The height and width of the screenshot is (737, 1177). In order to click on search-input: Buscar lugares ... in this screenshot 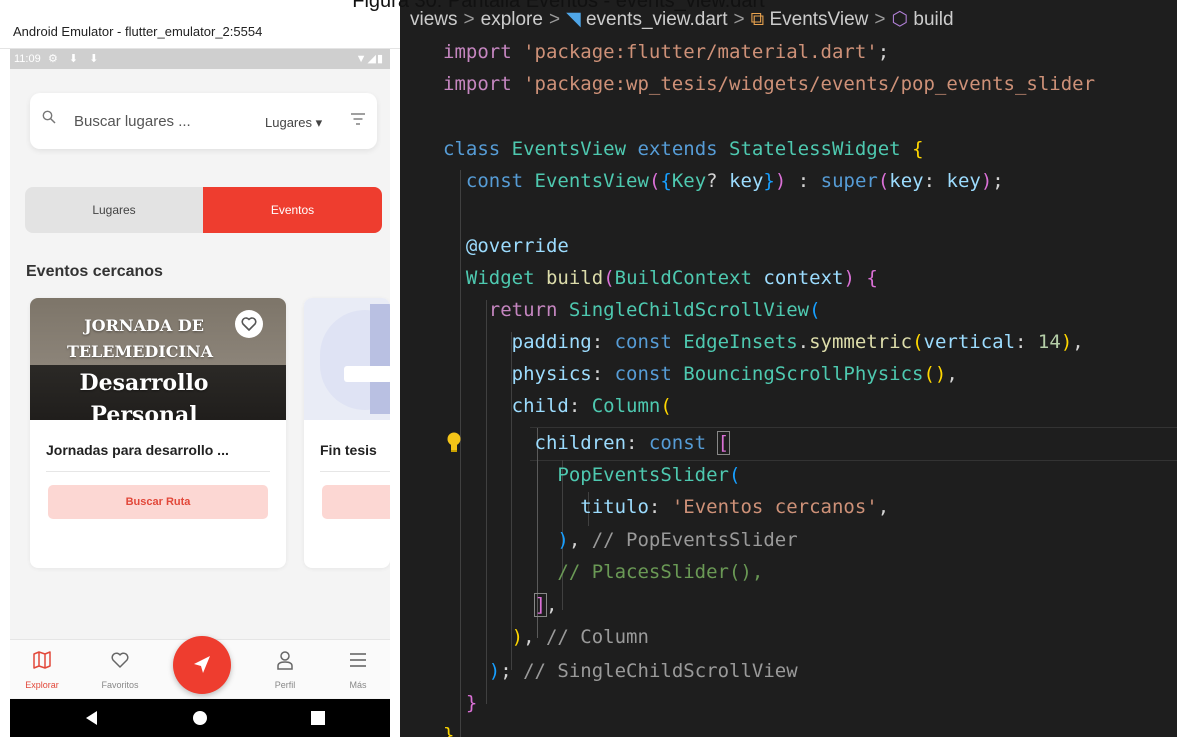, I will do `click(132, 121)`.